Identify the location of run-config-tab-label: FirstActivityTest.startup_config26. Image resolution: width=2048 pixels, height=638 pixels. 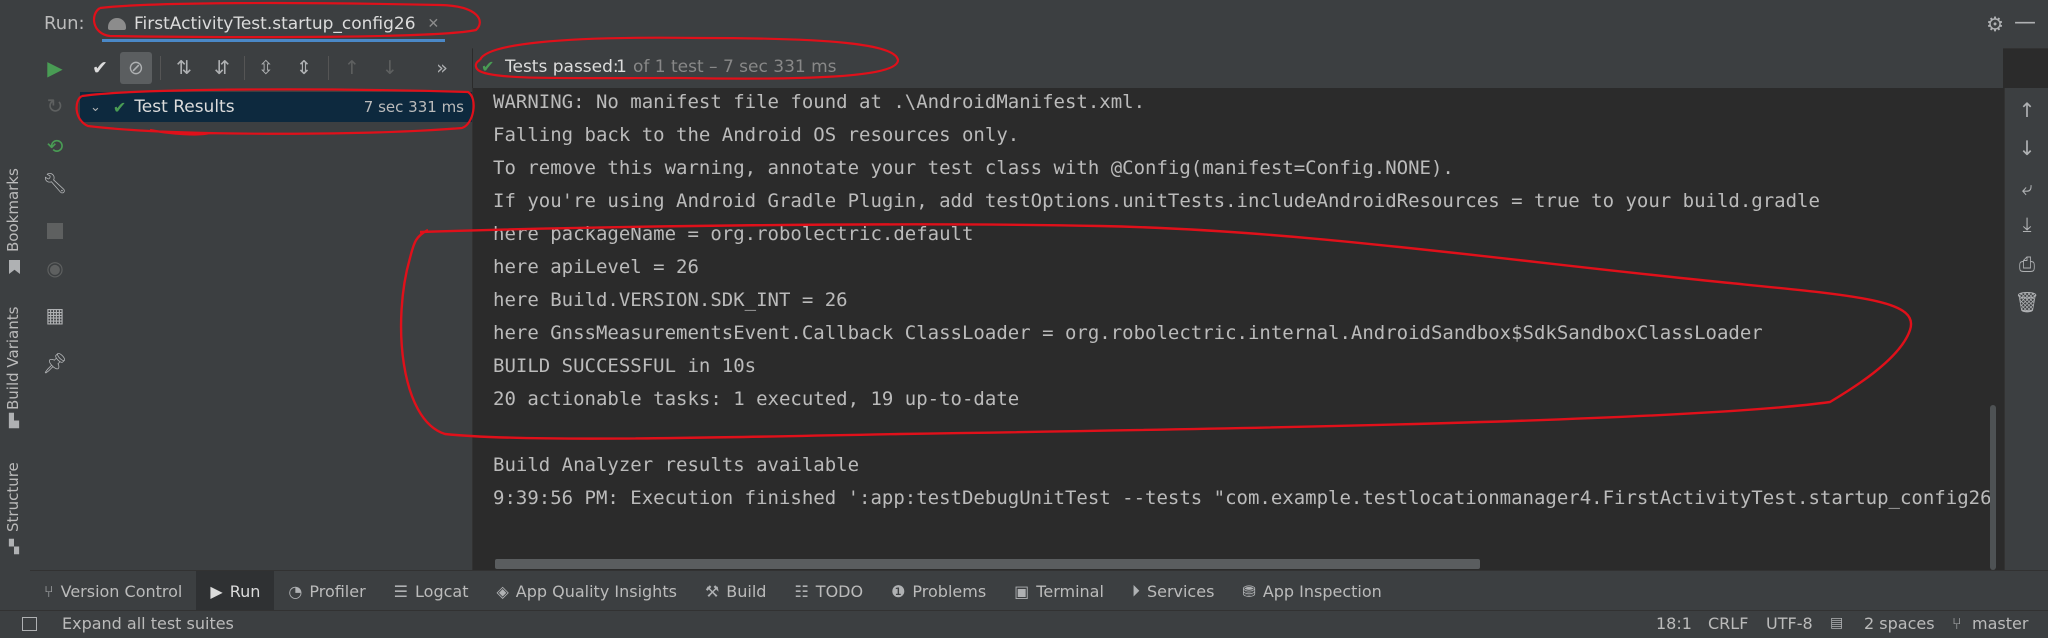
(275, 24).